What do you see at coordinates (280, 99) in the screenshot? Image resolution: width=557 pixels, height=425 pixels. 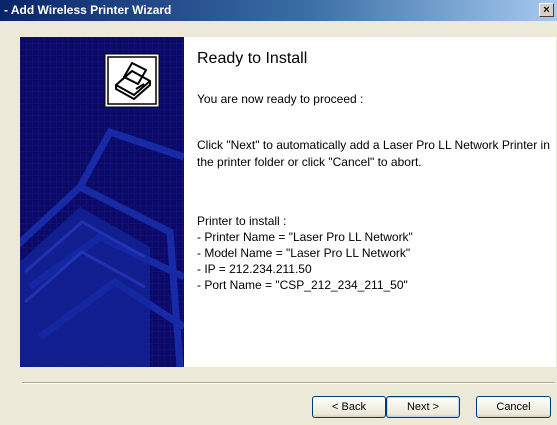 I see `intro-text: You are now ready to proceed :` at bounding box center [280, 99].